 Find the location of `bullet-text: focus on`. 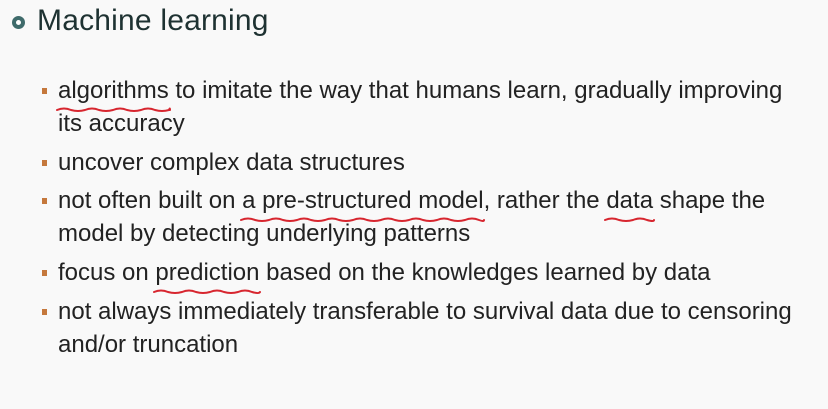

bullet-text: focus on is located at coordinates (107, 272).